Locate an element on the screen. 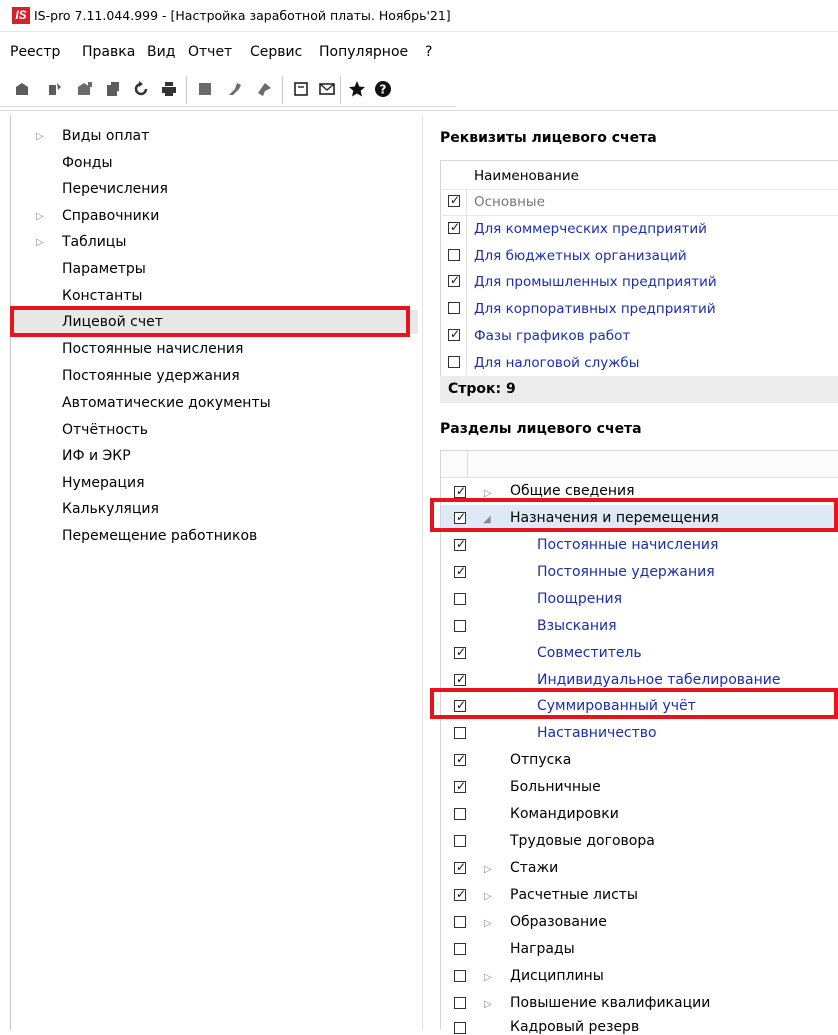  tree-item-funds: Фонды is located at coordinates (87, 163).